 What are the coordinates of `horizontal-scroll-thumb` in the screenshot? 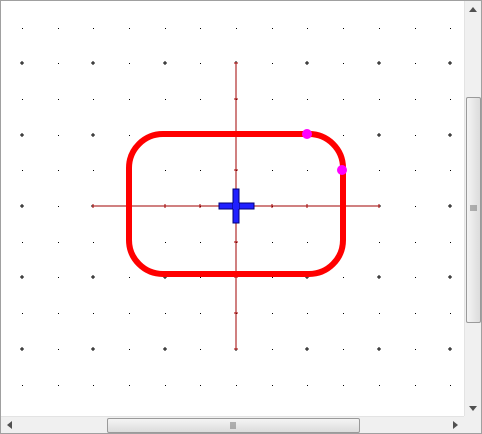 It's located at (233, 425).